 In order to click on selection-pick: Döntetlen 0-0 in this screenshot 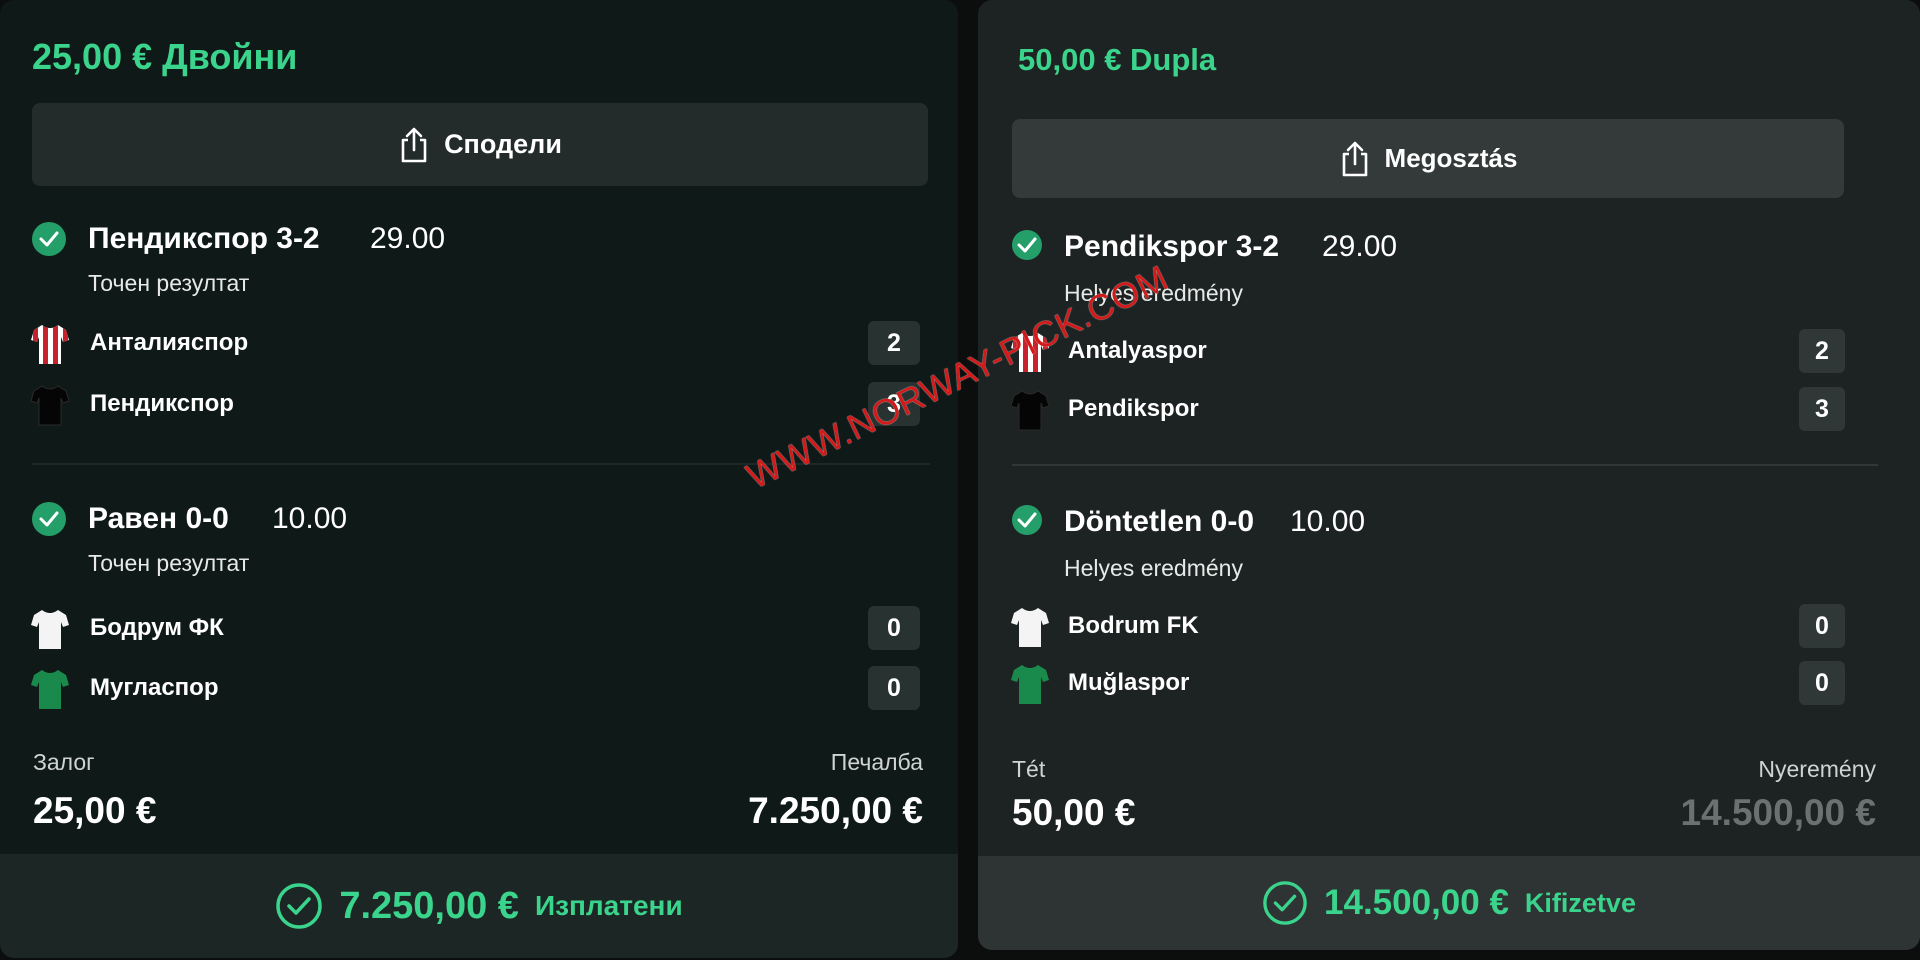, I will do `click(1159, 521)`.